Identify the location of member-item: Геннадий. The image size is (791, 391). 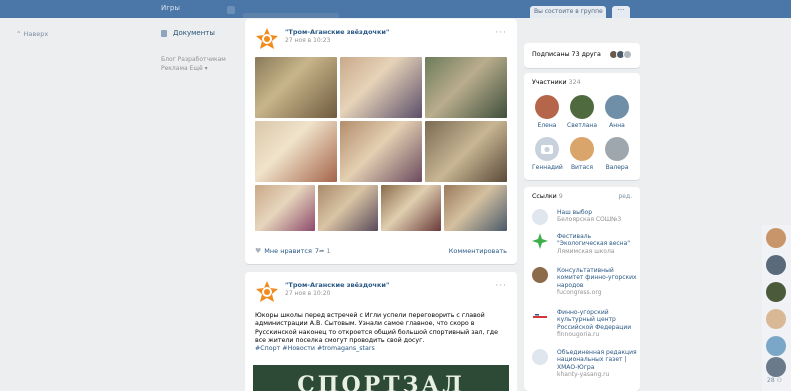
(547, 154).